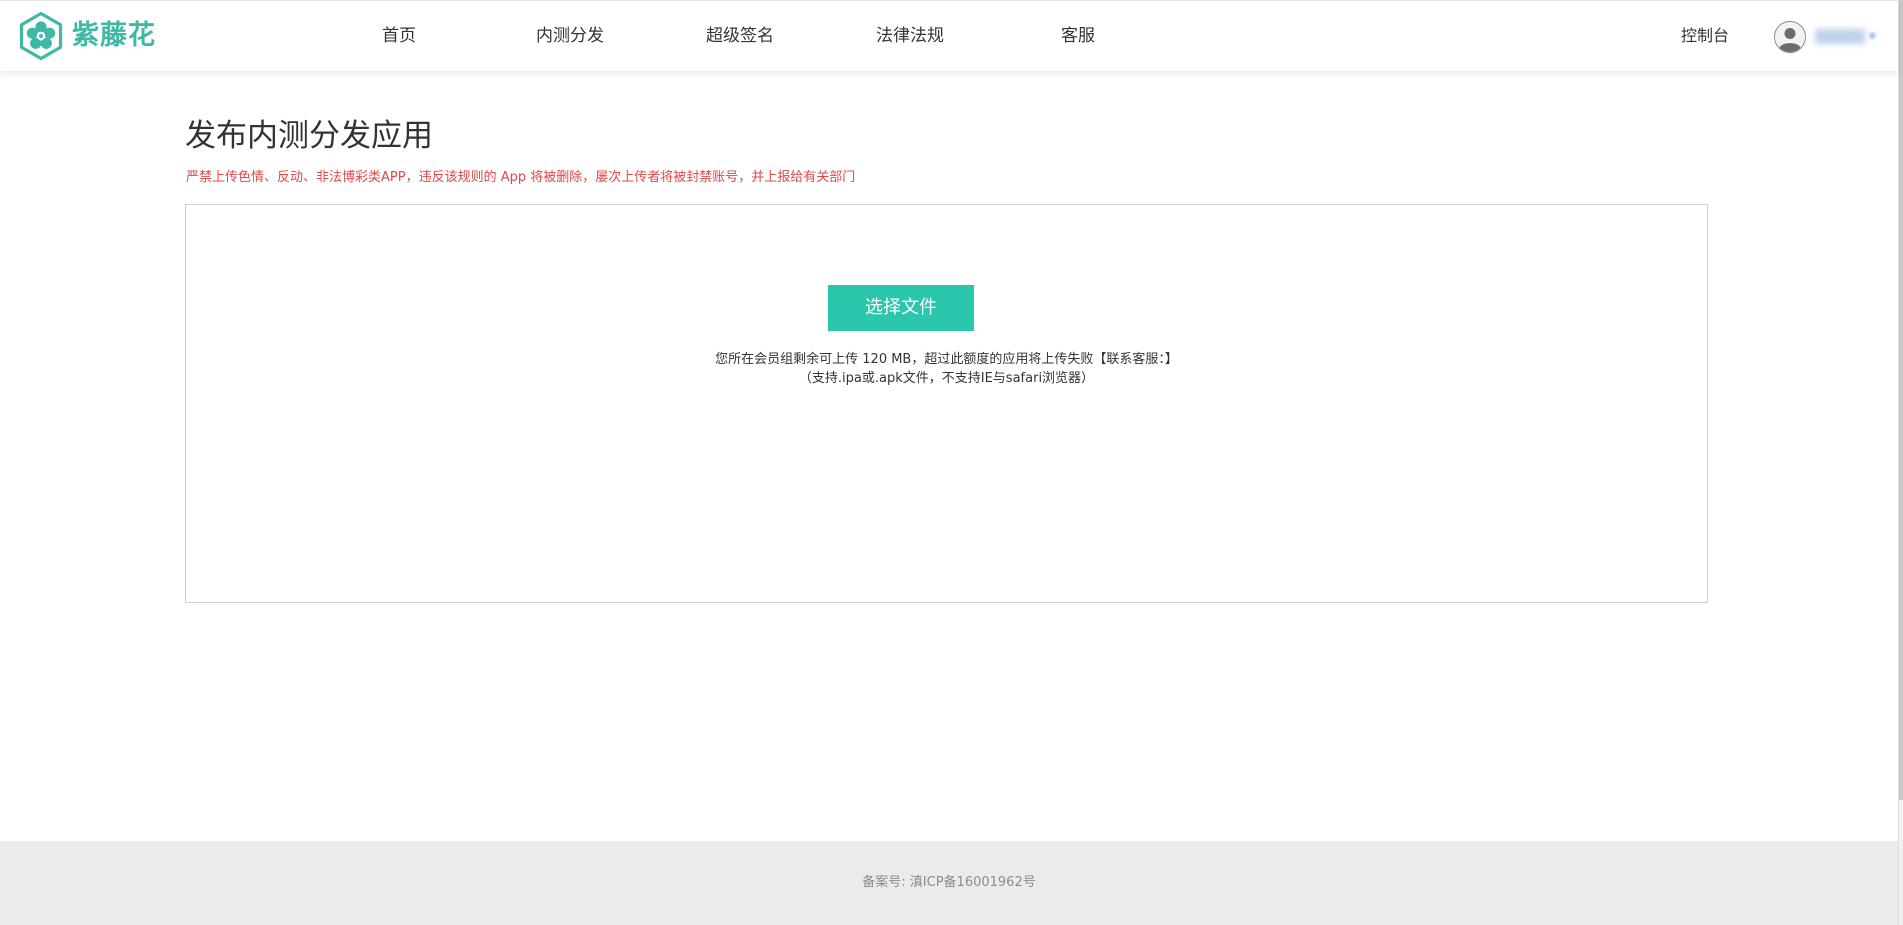 This screenshot has height=925, width=1903. What do you see at coordinates (309, 136) in the screenshot?
I see `page-title: 发布内测分发应用` at bounding box center [309, 136].